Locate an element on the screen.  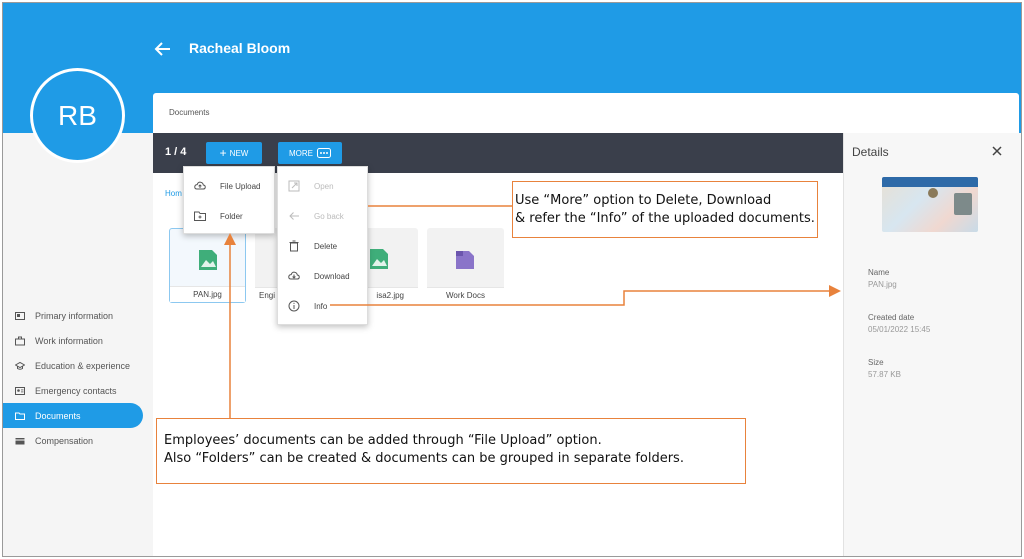
menu-item-file-upload: File Upload is located at coordinates (229, 186).